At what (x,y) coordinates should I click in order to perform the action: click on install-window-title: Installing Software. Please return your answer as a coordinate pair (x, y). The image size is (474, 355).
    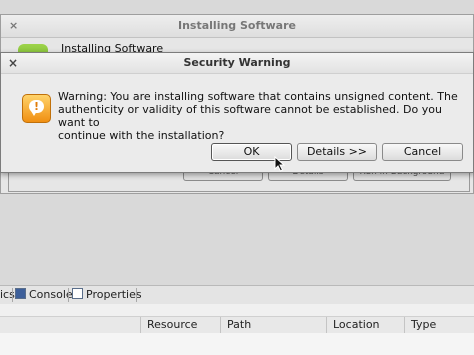
    Looking at the image, I should click on (237, 25).